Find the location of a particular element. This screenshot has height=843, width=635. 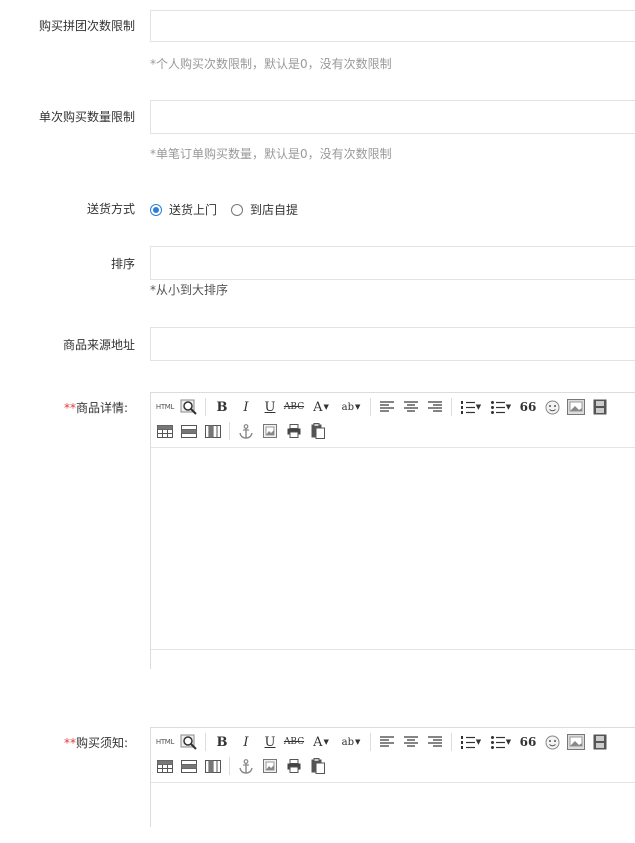

source-url-label: 商品来源地址 is located at coordinates (98, 345).